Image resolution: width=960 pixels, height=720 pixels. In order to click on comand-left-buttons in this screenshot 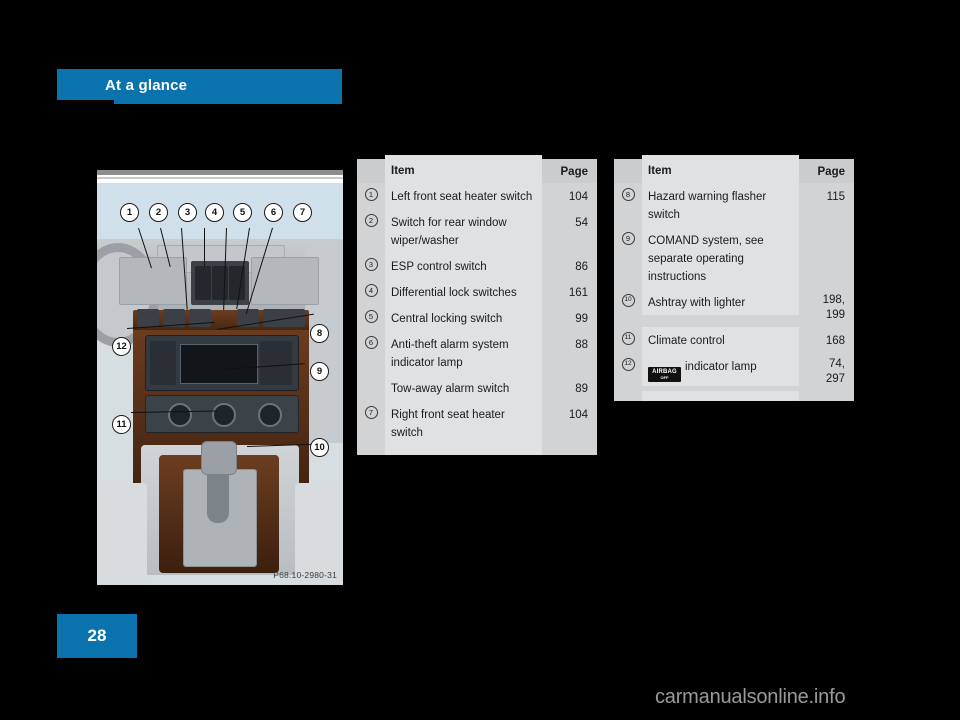, I will do `click(163, 363)`.